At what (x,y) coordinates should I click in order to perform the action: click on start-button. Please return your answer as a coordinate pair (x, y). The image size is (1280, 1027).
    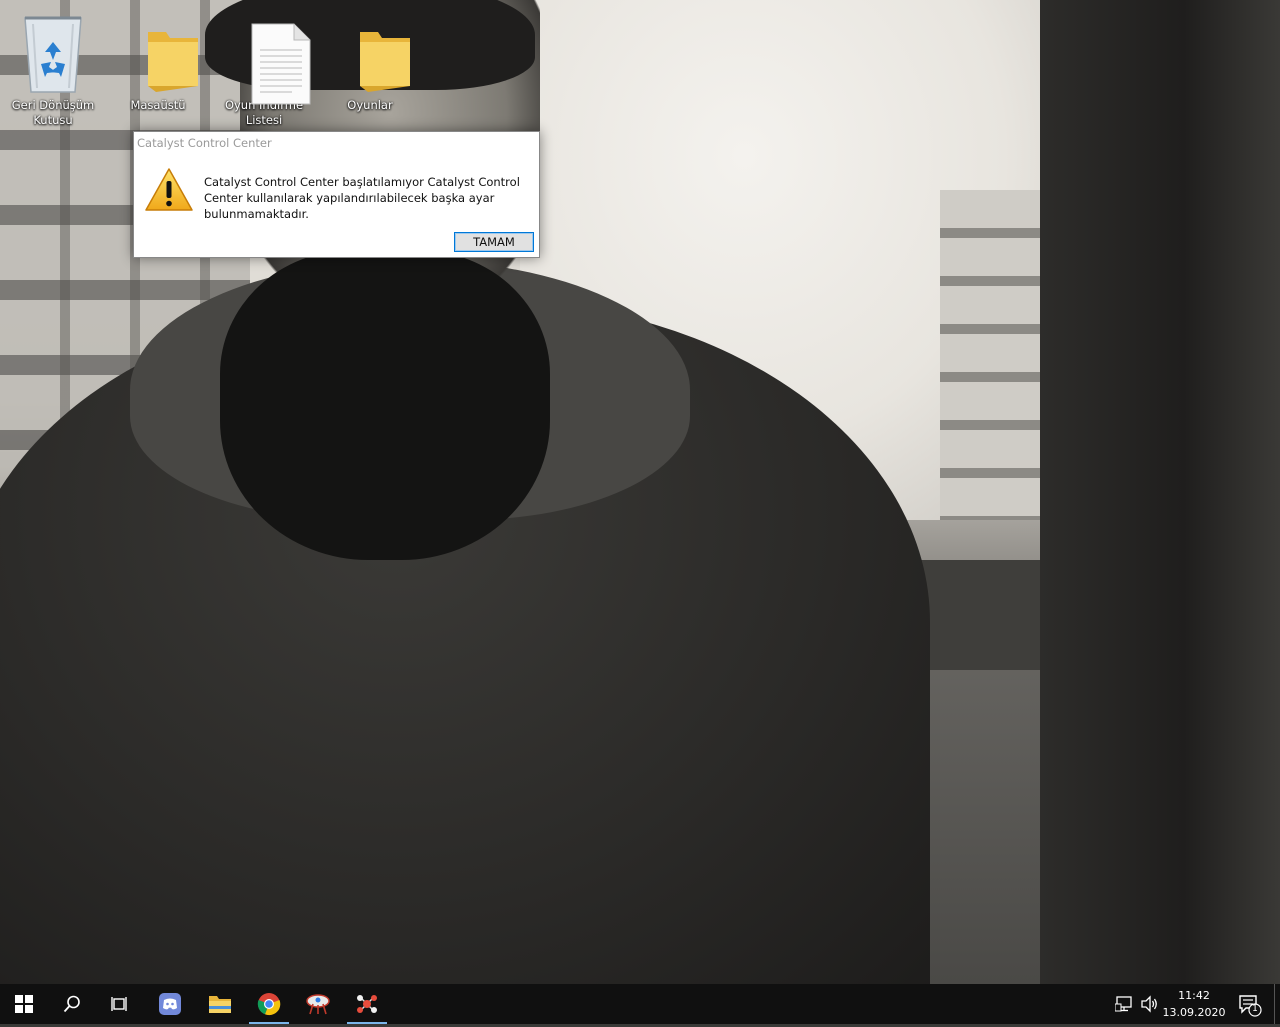
    Looking at the image, I should click on (24, 1004).